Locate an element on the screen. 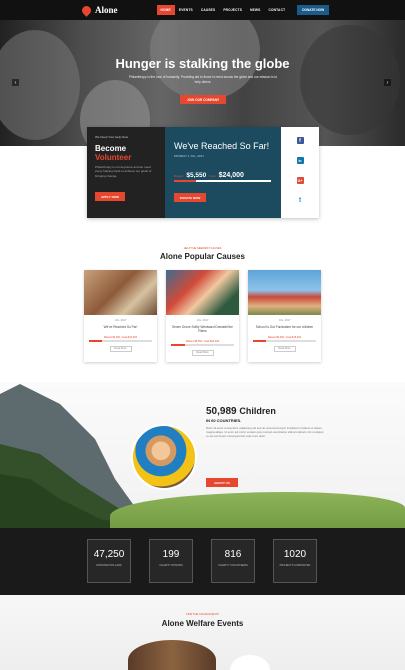 This screenshot has width=405, height=670. main-menu: HOME EVENTS CAUSES PROJECTS NEWS CONTACT is located at coordinates (223, 10).